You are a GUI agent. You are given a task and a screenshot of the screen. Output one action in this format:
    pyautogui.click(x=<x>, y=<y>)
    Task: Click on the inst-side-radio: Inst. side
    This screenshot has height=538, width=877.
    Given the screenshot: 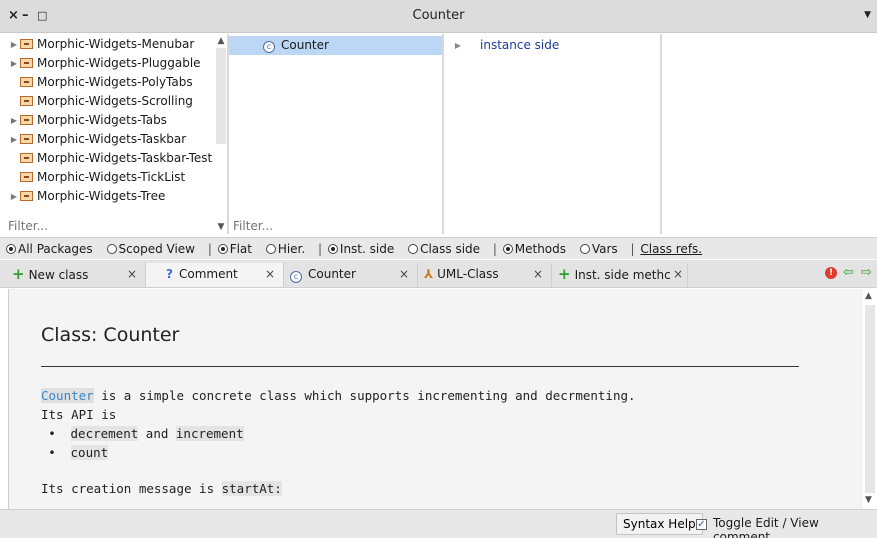 What is the action you would take?
    pyautogui.click(x=361, y=249)
    